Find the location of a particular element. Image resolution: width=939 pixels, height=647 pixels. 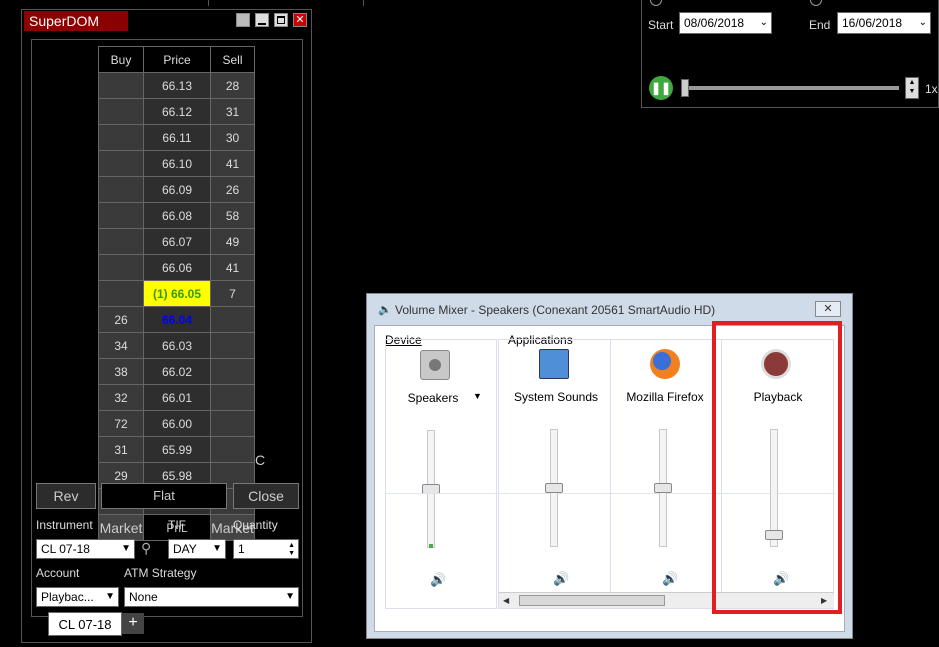

scrollbar-thumb is located at coordinates (592, 600).